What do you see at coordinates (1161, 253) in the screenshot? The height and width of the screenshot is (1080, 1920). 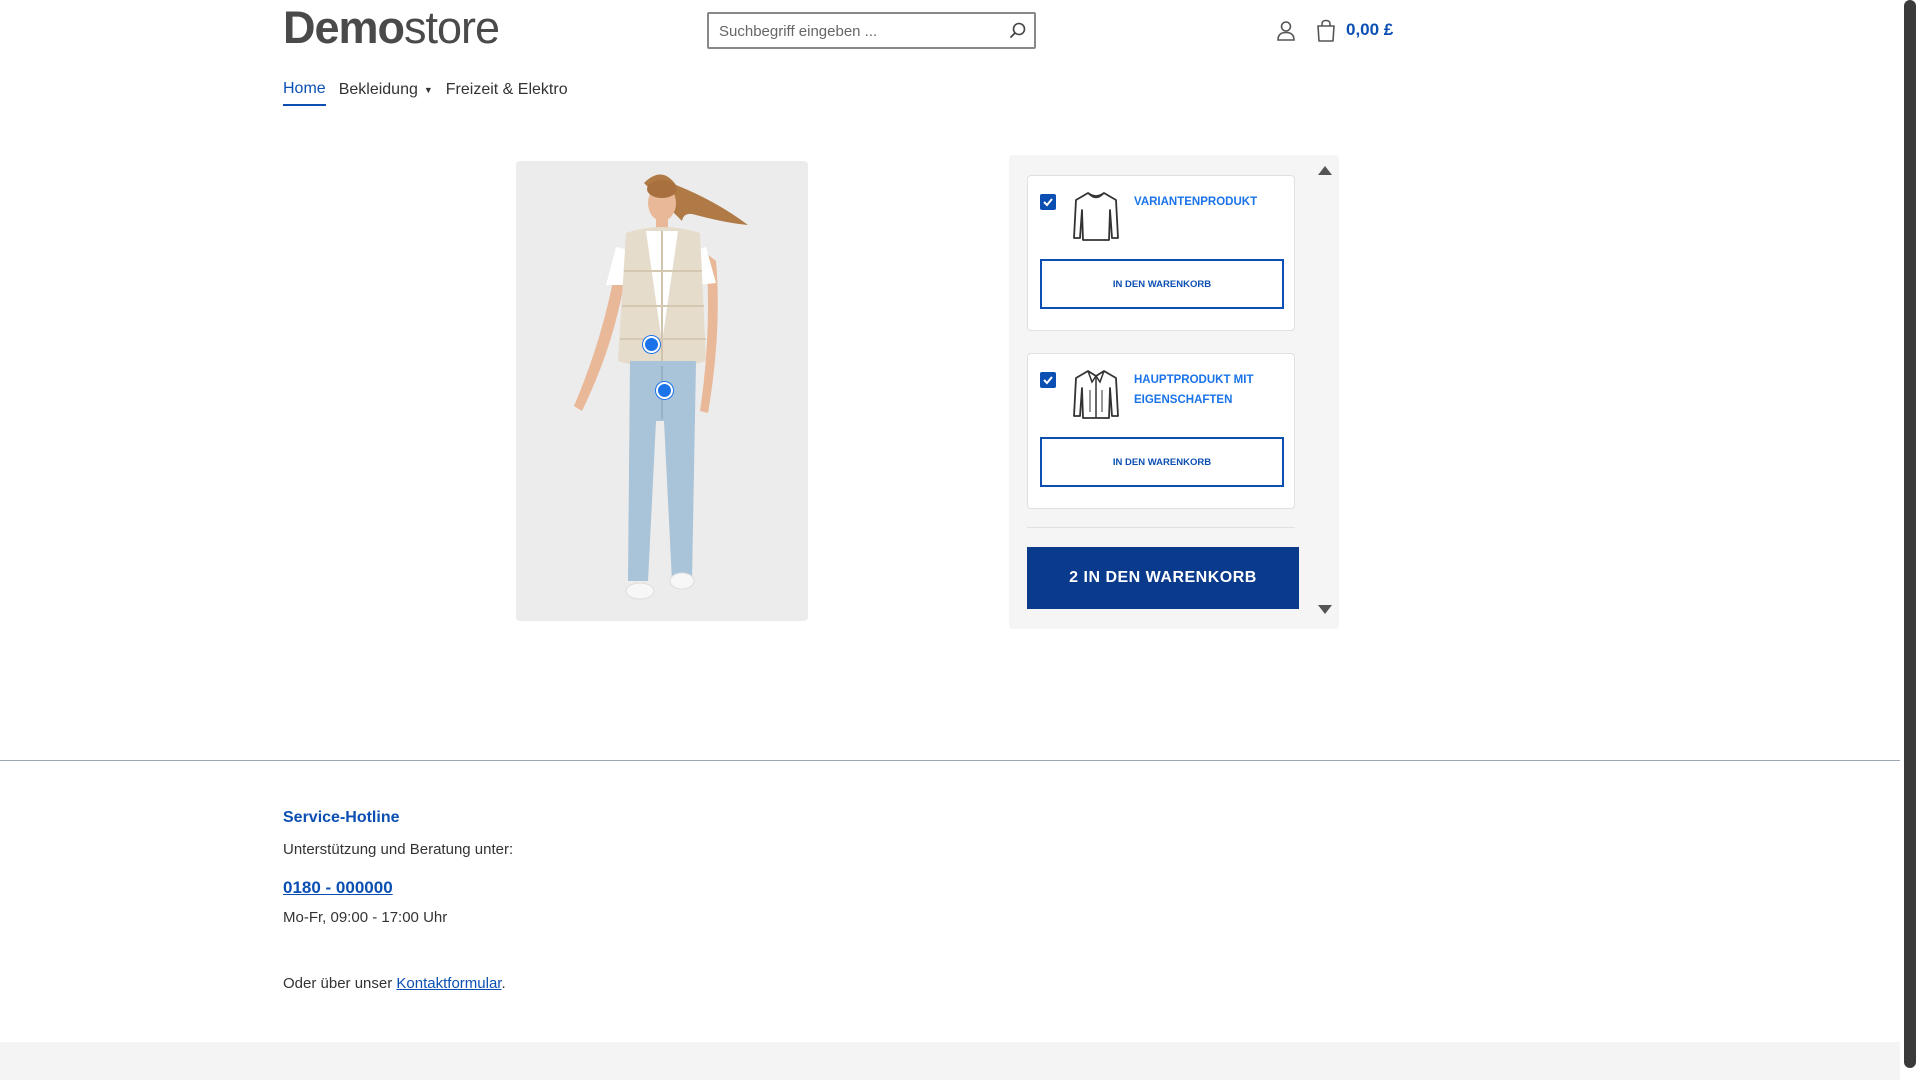 I see `cross-selling-item: Variantenprodukt In den Warenkorb` at bounding box center [1161, 253].